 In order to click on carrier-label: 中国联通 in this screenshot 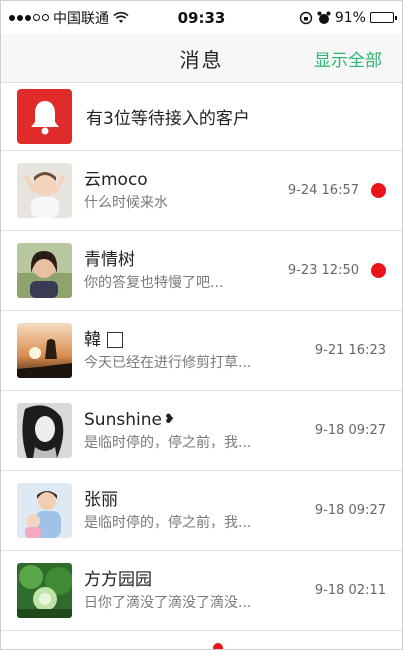, I will do `click(81, 18)`.